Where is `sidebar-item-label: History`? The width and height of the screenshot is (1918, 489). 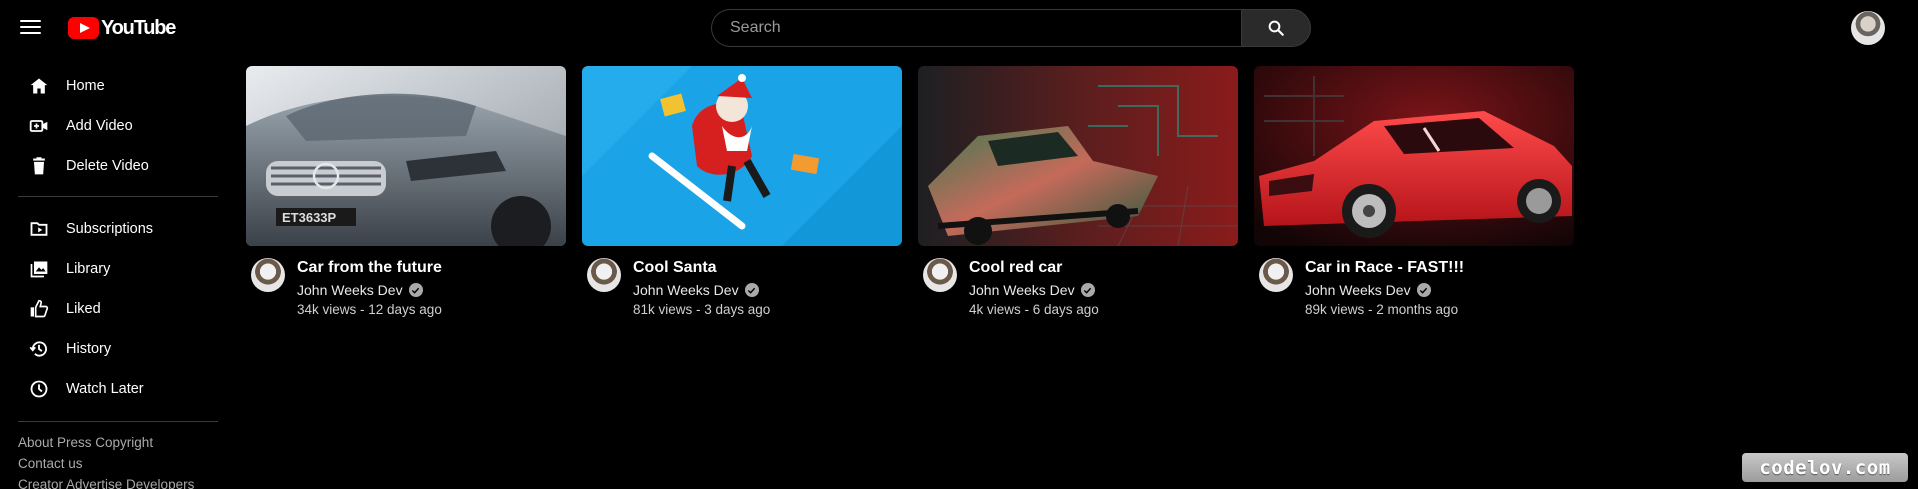
sidebar-item-label: History is located at coordinates (89, 349).